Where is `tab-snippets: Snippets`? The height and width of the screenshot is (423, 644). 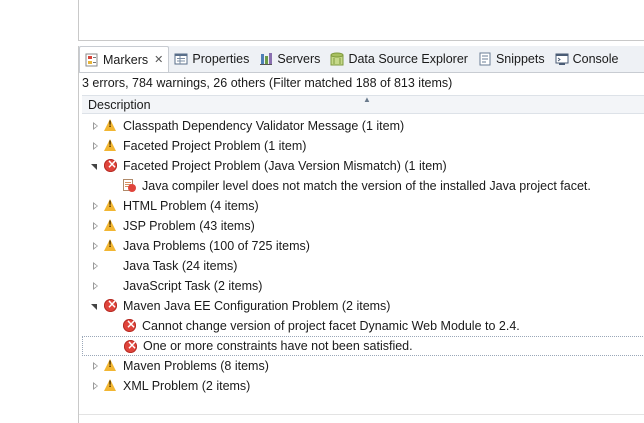 tab-snippets: Snippets is located at coordinates (511, 59).